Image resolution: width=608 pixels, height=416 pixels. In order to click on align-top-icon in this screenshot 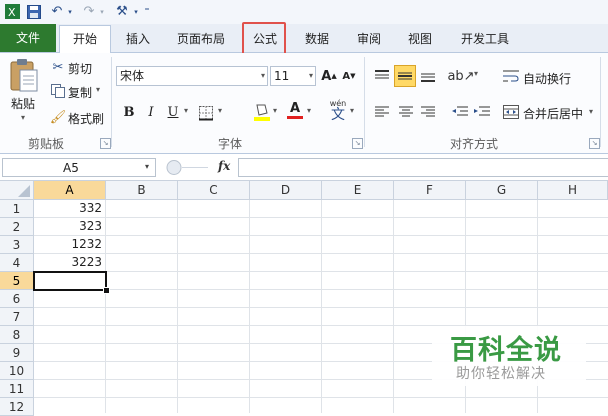, I will do `click(382, 76)`.